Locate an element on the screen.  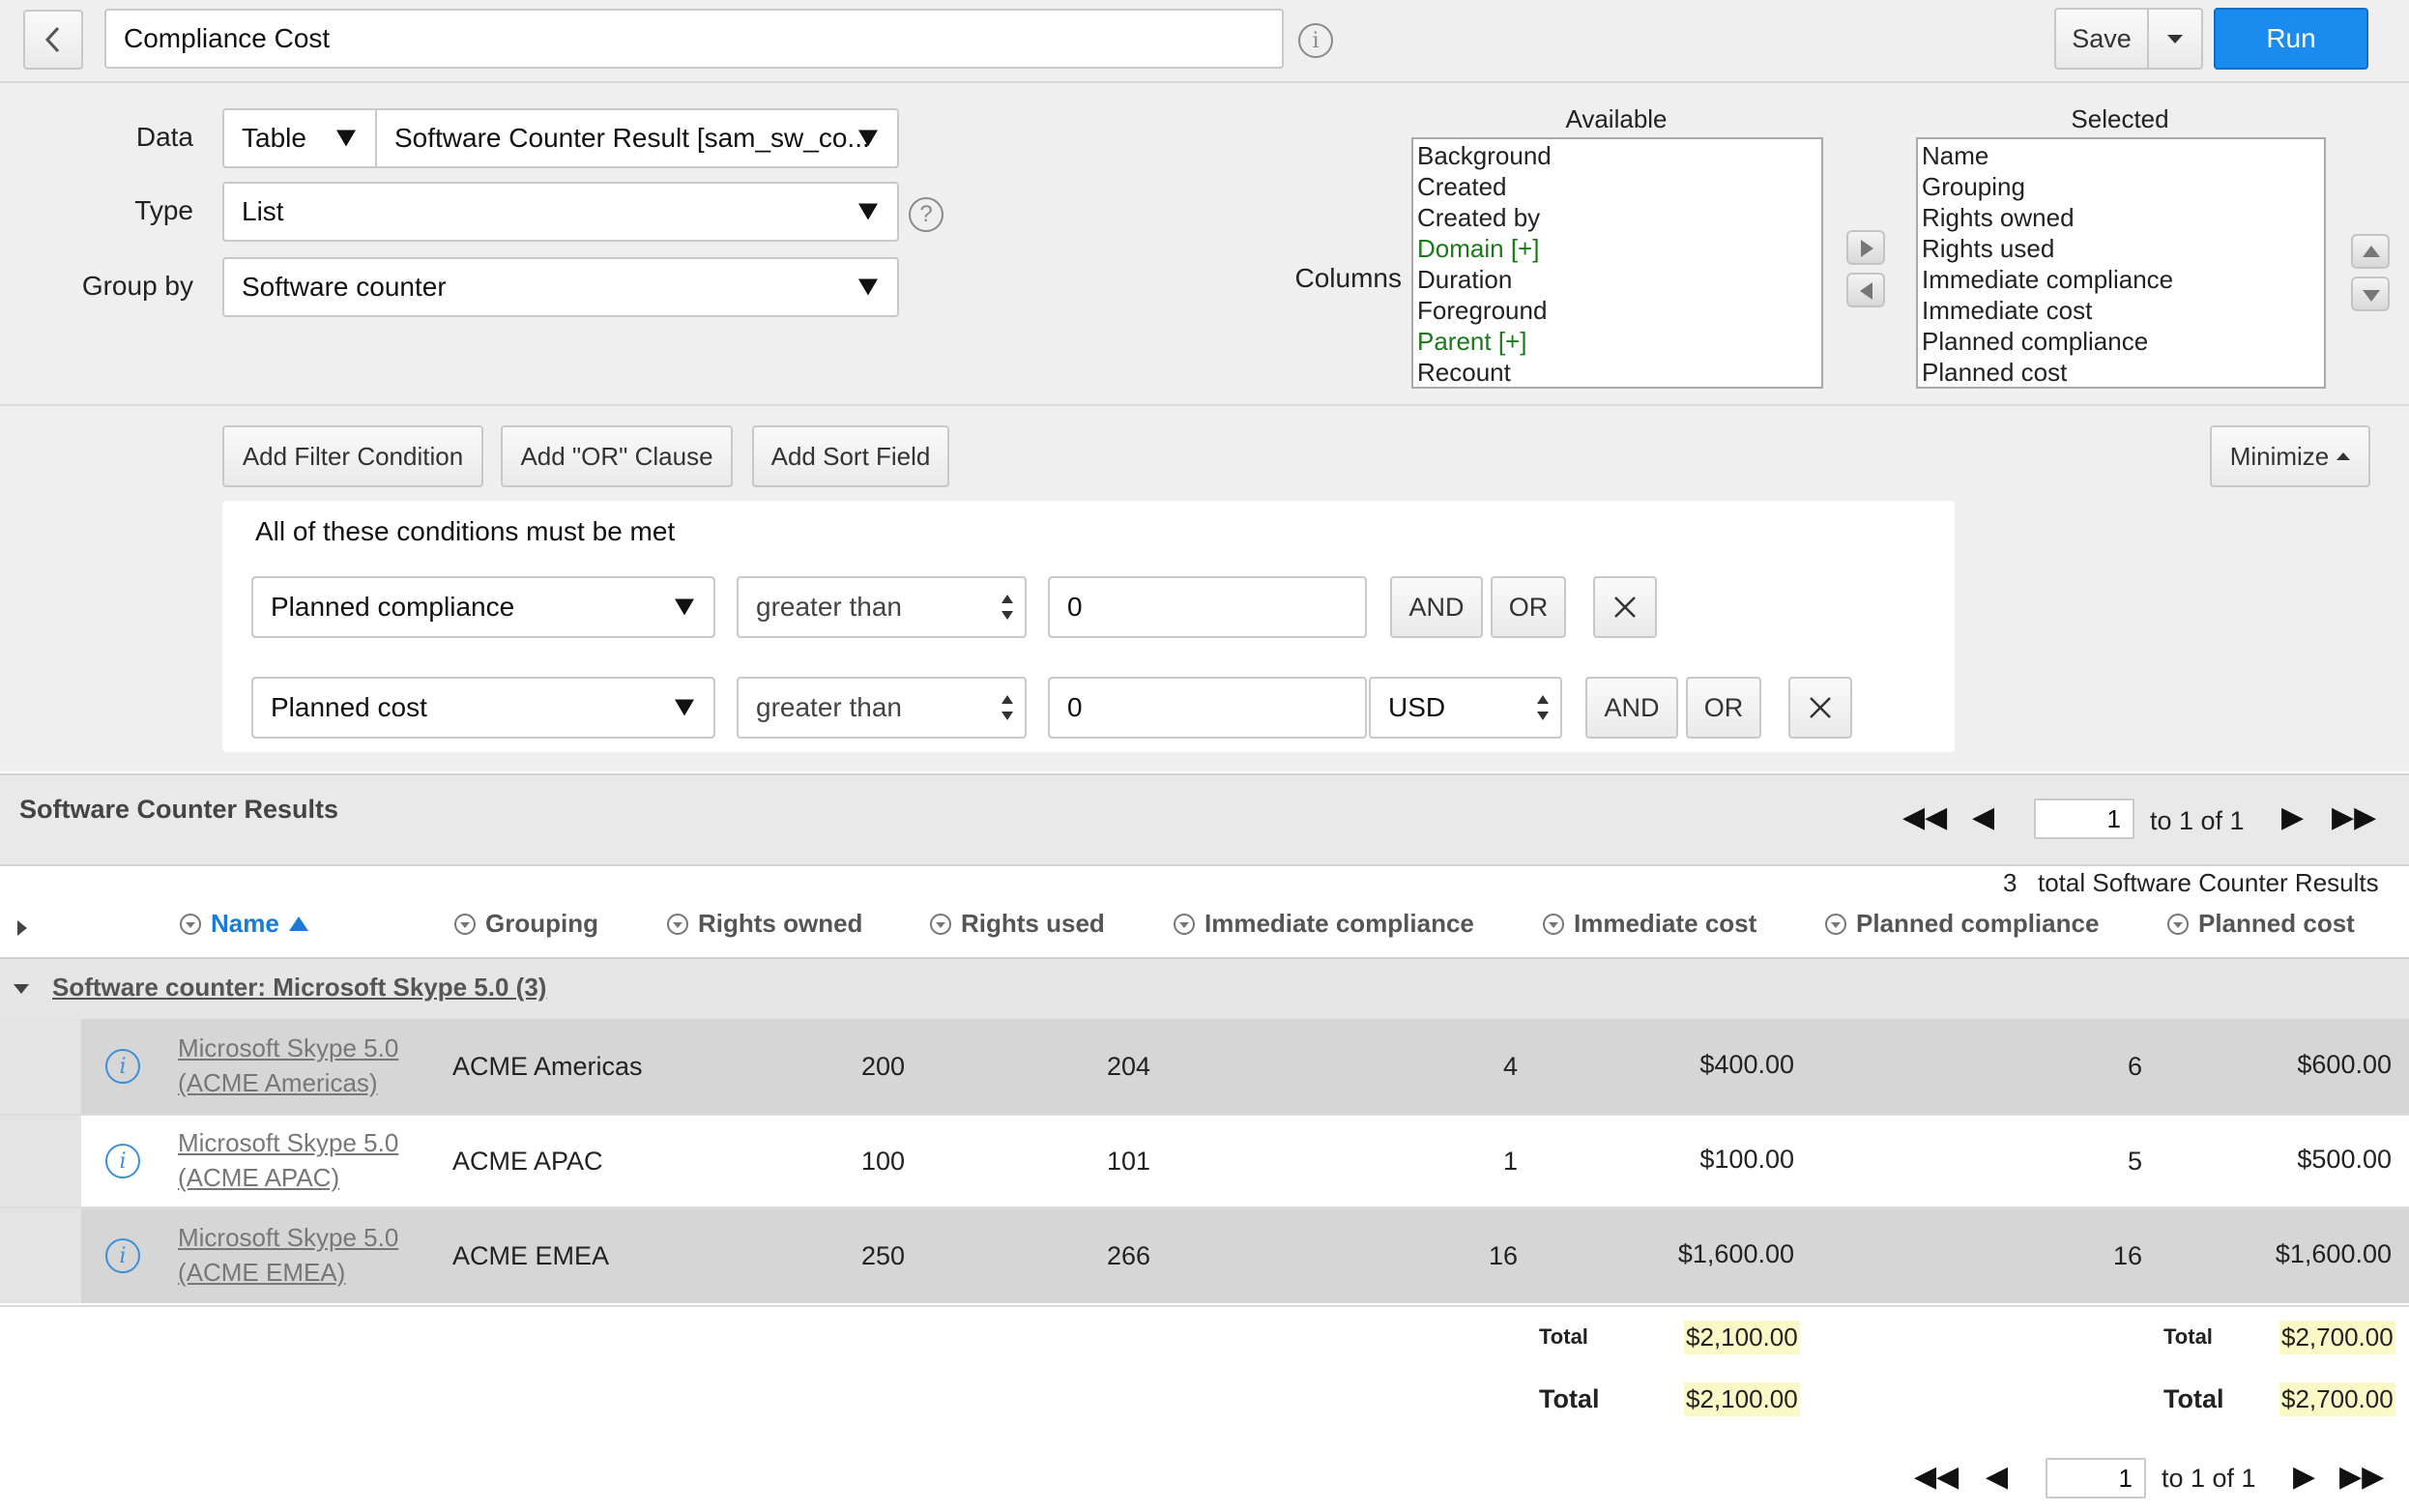
collapse-group-toggle is located at coordinates (21, 989).